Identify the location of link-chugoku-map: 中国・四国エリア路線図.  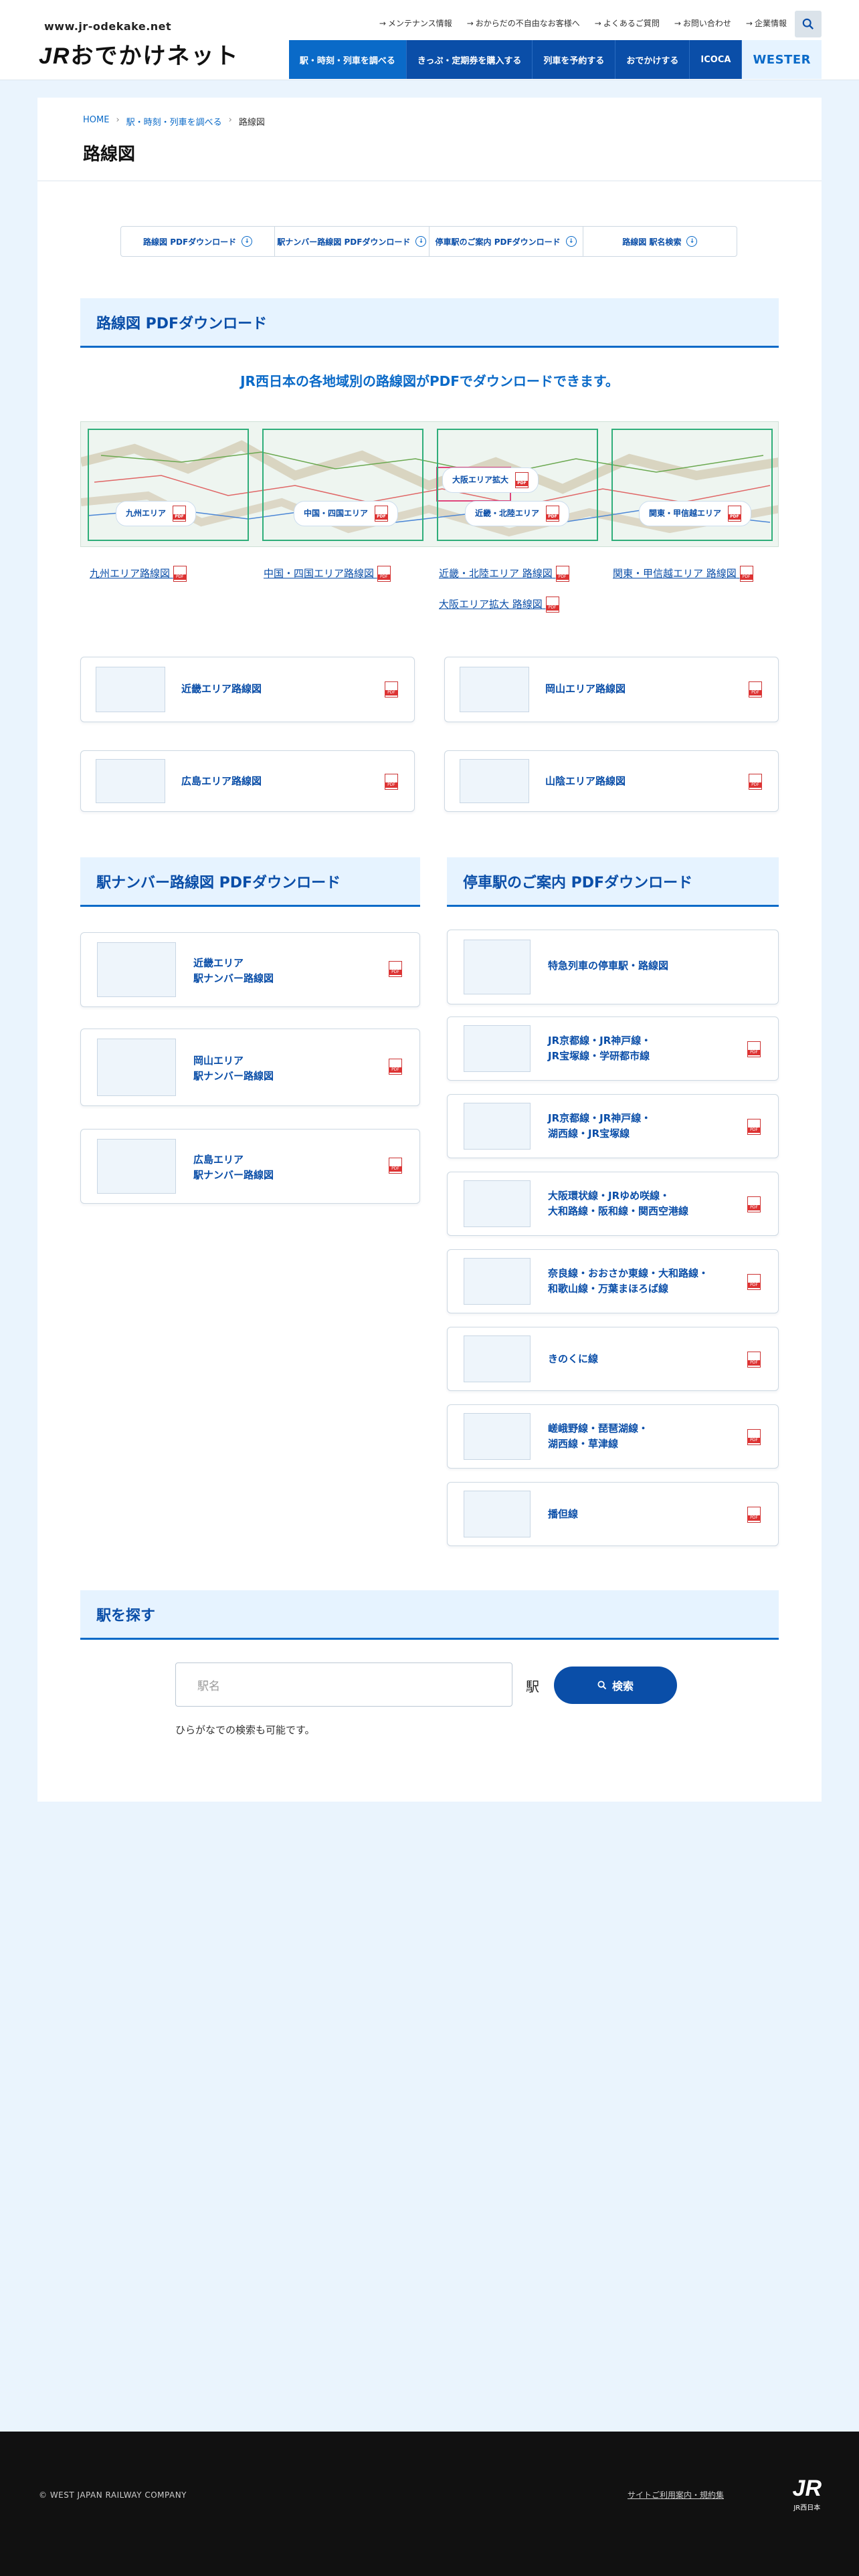
(327, 574).